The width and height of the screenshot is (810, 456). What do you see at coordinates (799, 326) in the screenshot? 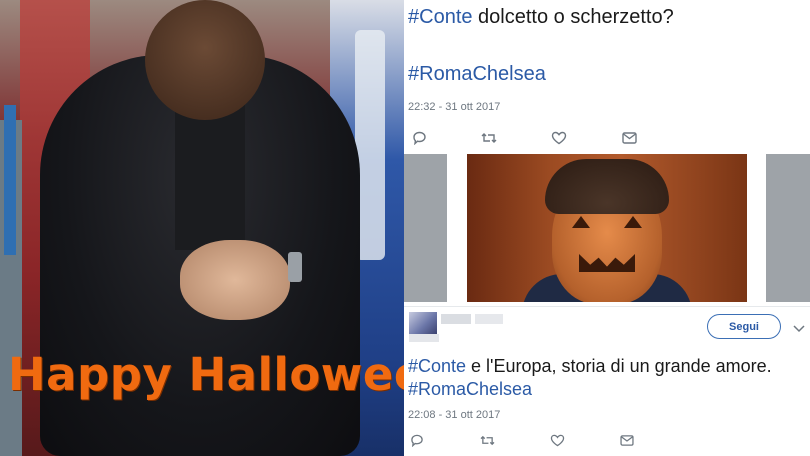
I see `chevron-down-icon` at bounding box center [799, 326].